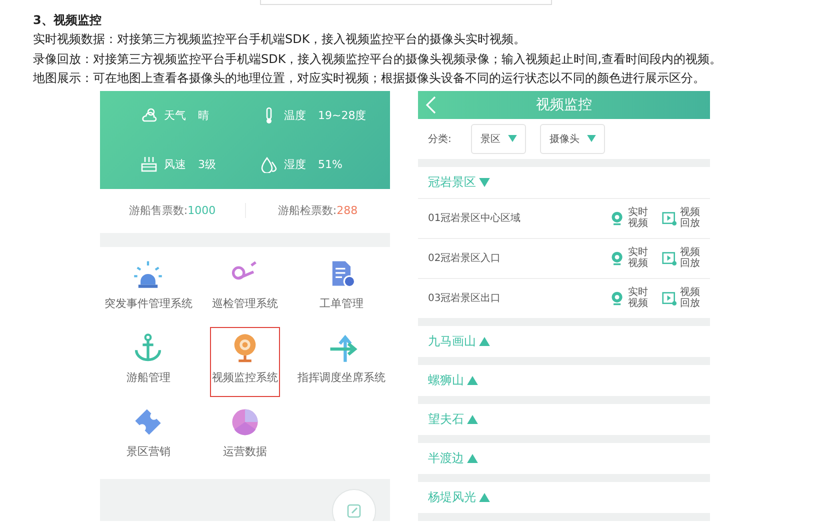 The height and width of the screenshot is (530, 828). Describe the element at coordinates (158, 210) in the screenshot. I see `ticket-label: 游船售票数:` at that location.